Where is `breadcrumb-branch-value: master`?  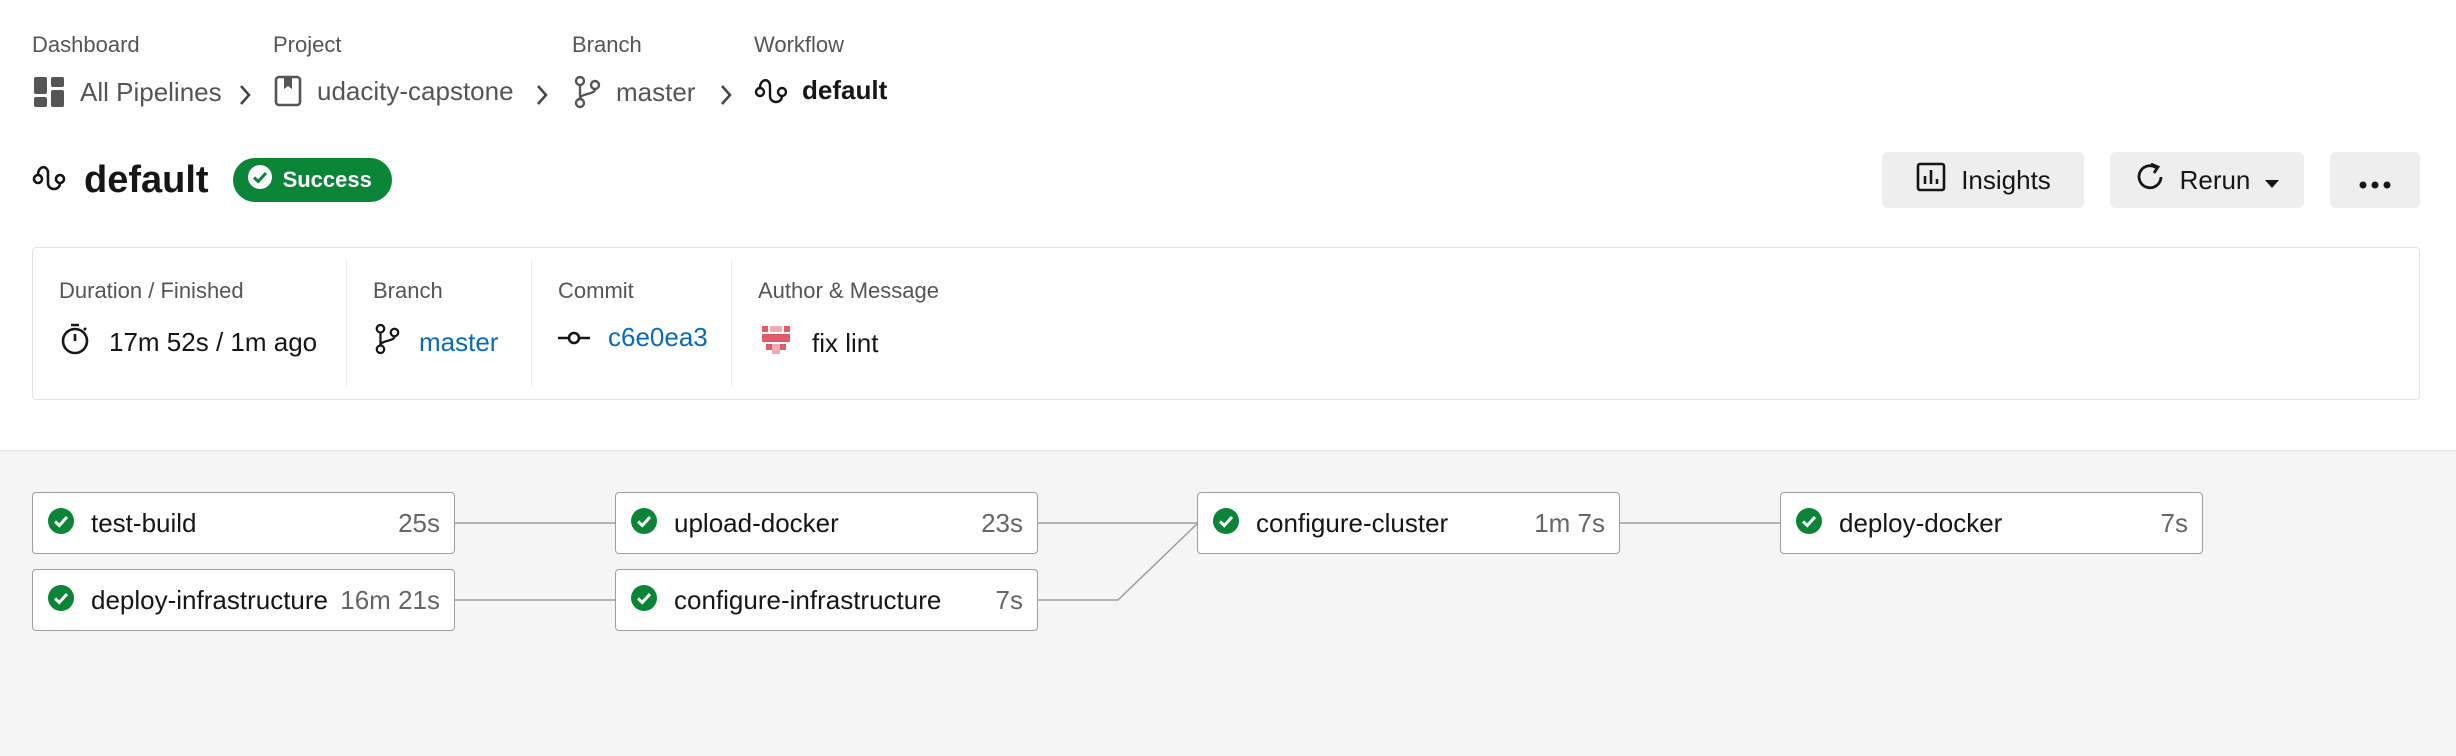
breadcrumb-branch-value: master is located at coordinates (656, 91).